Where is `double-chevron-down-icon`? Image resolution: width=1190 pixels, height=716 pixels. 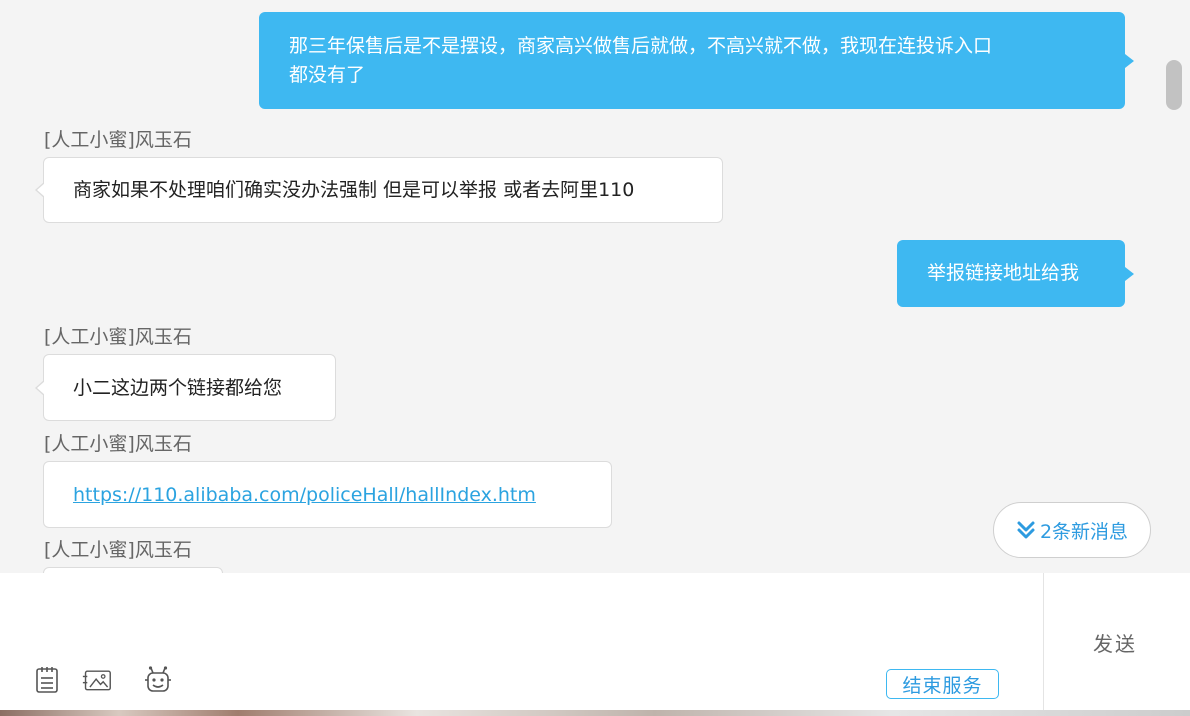
double-chevron-down-icon is located at coordinates (1026, 530).